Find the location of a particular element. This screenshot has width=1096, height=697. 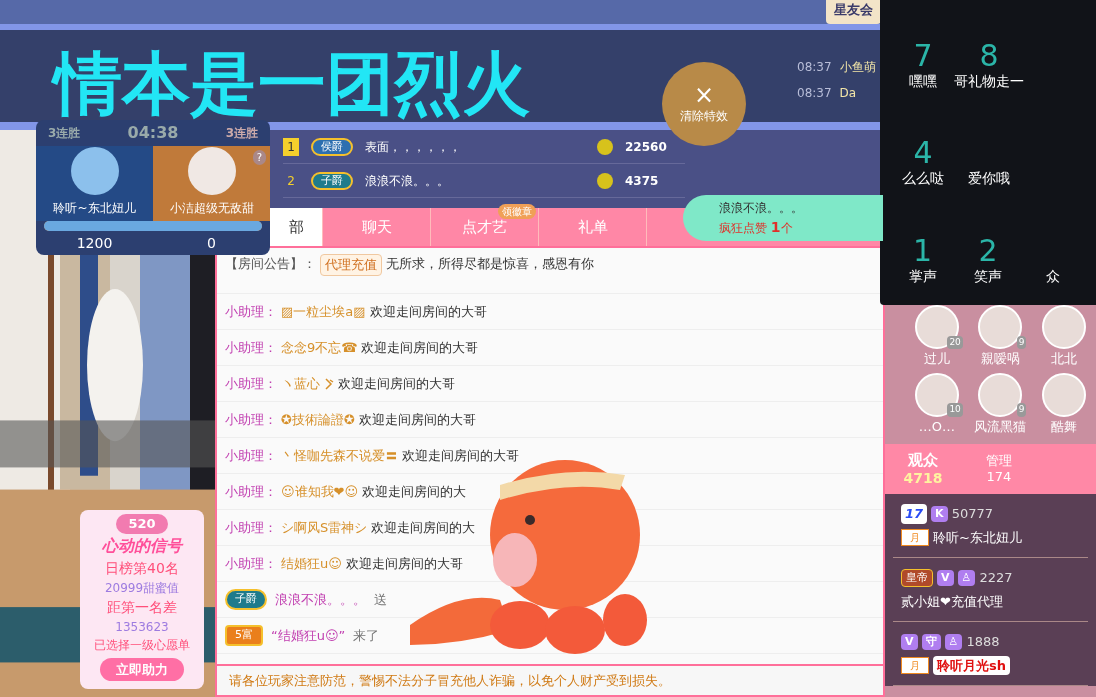

chat-tab: 领徽章 点才艺 is located at coordinates (485, 227).